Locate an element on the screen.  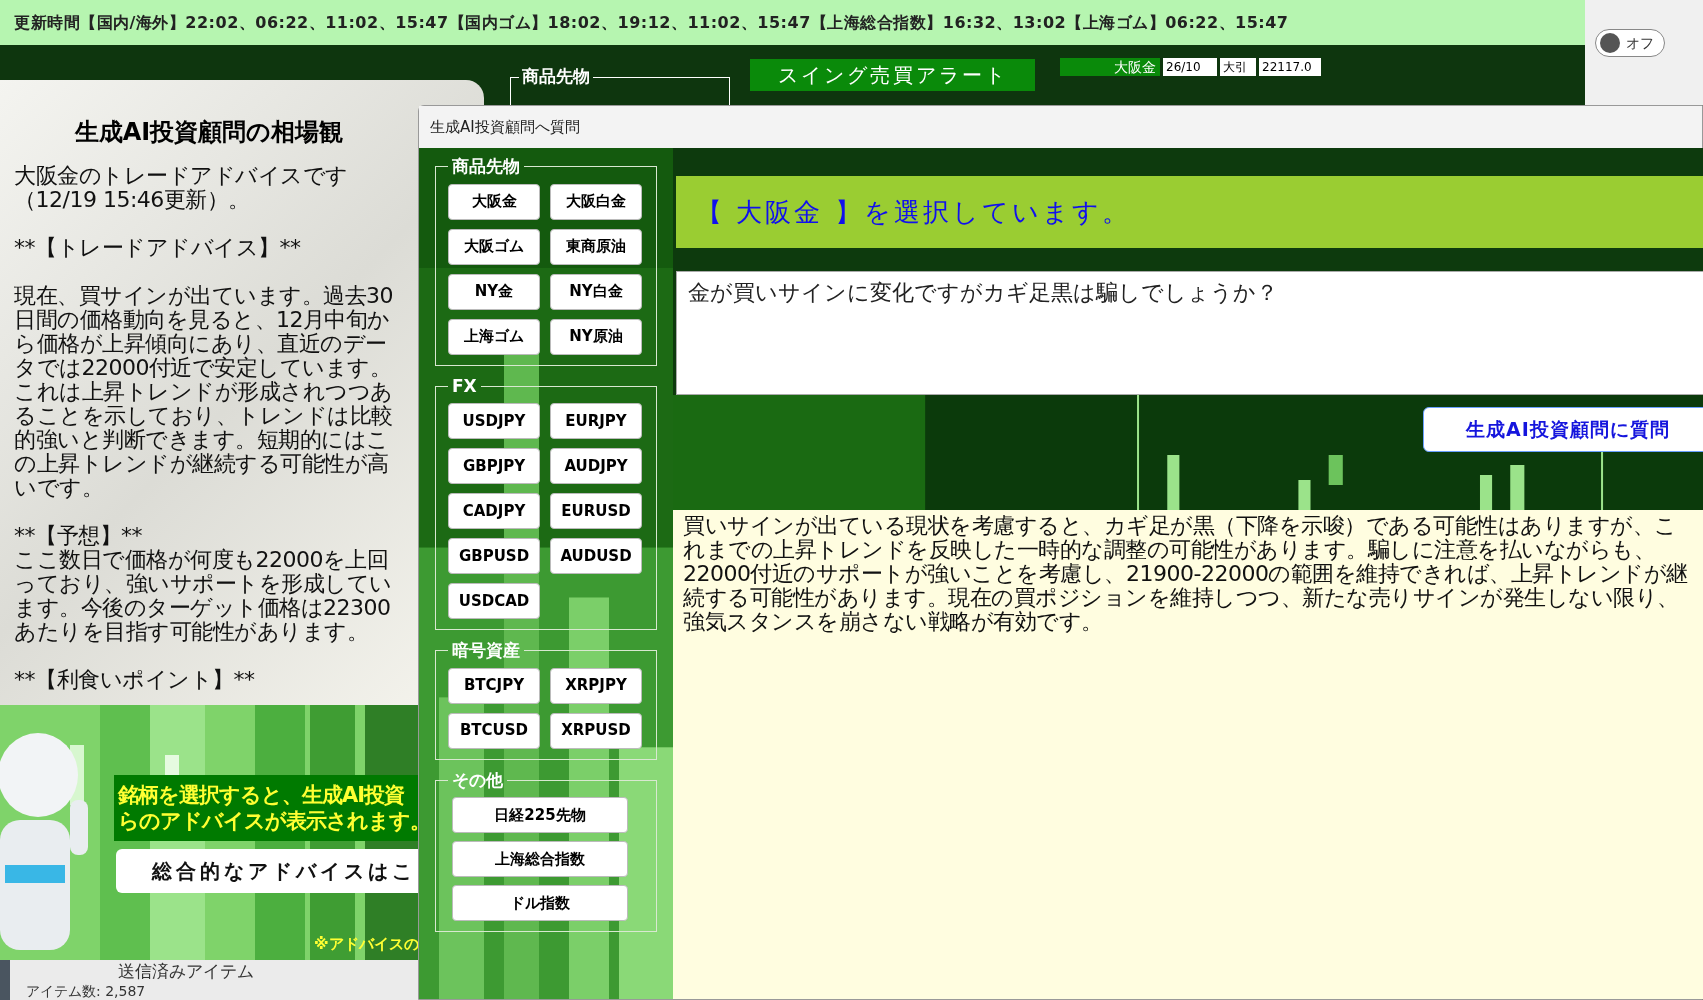
ticker-session: 大引 is located at coordinates (1238, 67).